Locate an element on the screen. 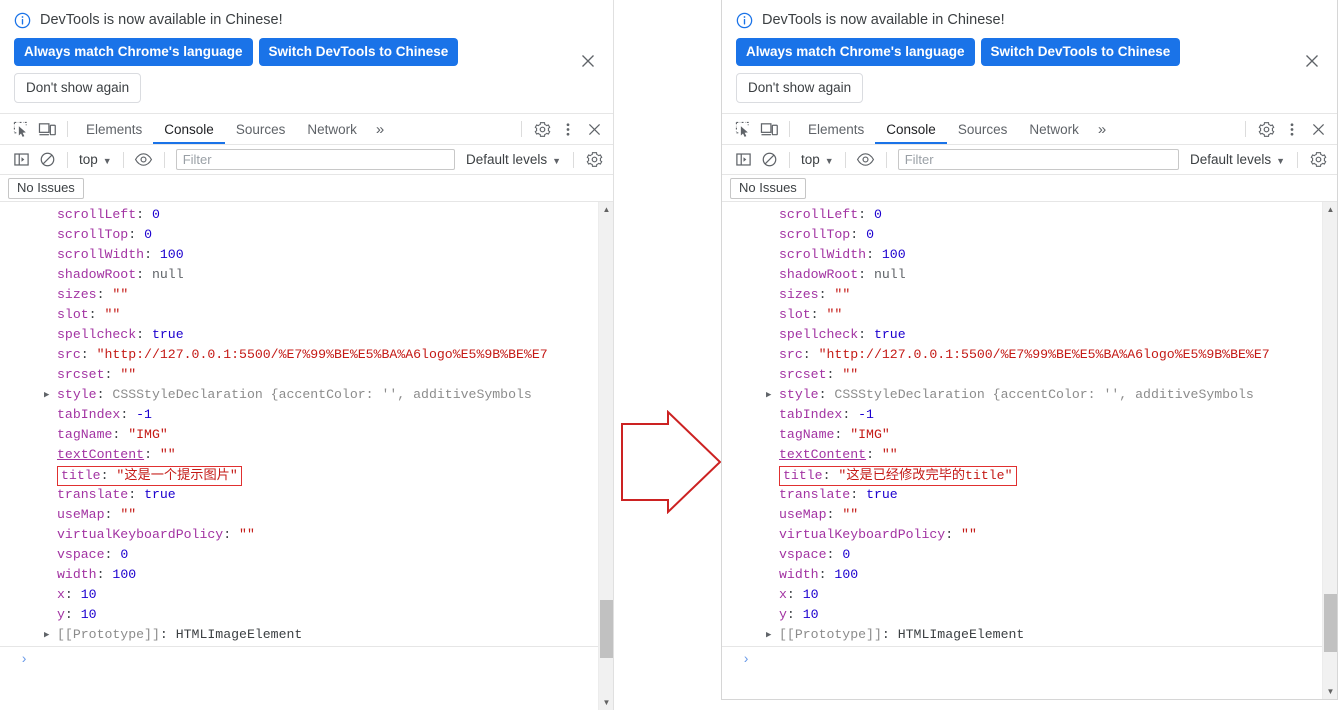  scrollbar-thumb-right is located at coordinates (1330, 623).